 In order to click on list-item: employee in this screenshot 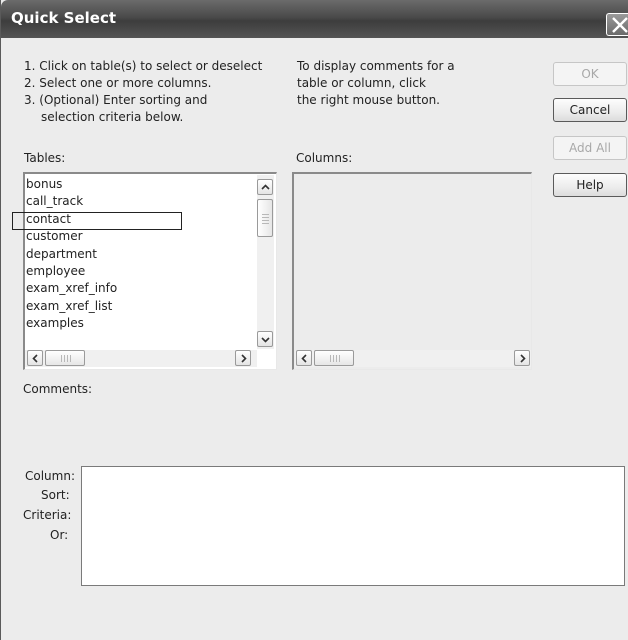, I will do `click(71, 271)`.